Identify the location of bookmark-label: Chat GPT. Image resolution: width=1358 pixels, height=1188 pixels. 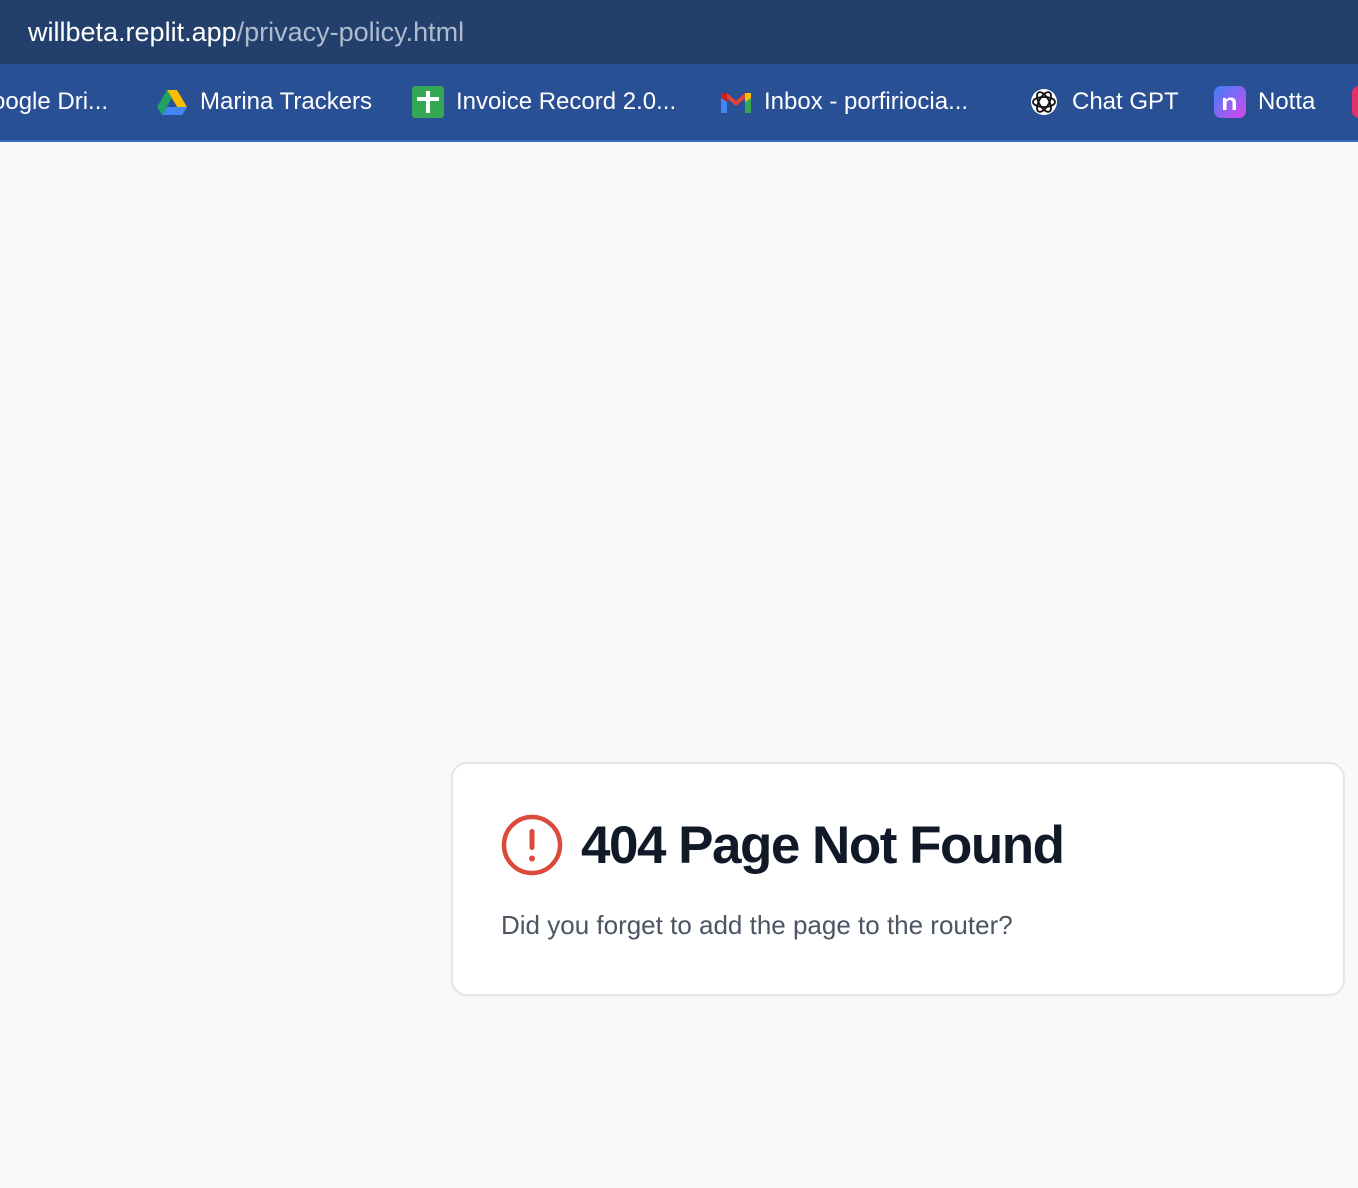
(1125, 101).